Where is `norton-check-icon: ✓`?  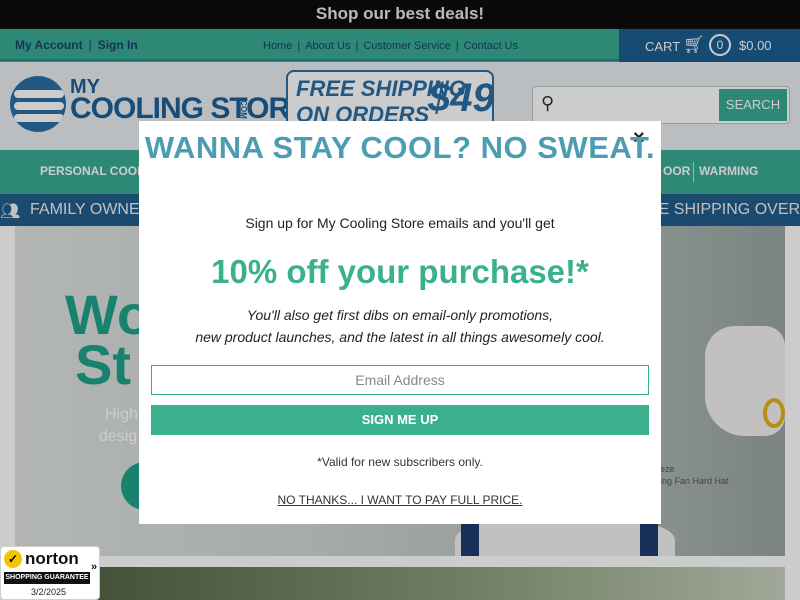 norton-check-icon: ✓ is located at coordinates (13, 559).